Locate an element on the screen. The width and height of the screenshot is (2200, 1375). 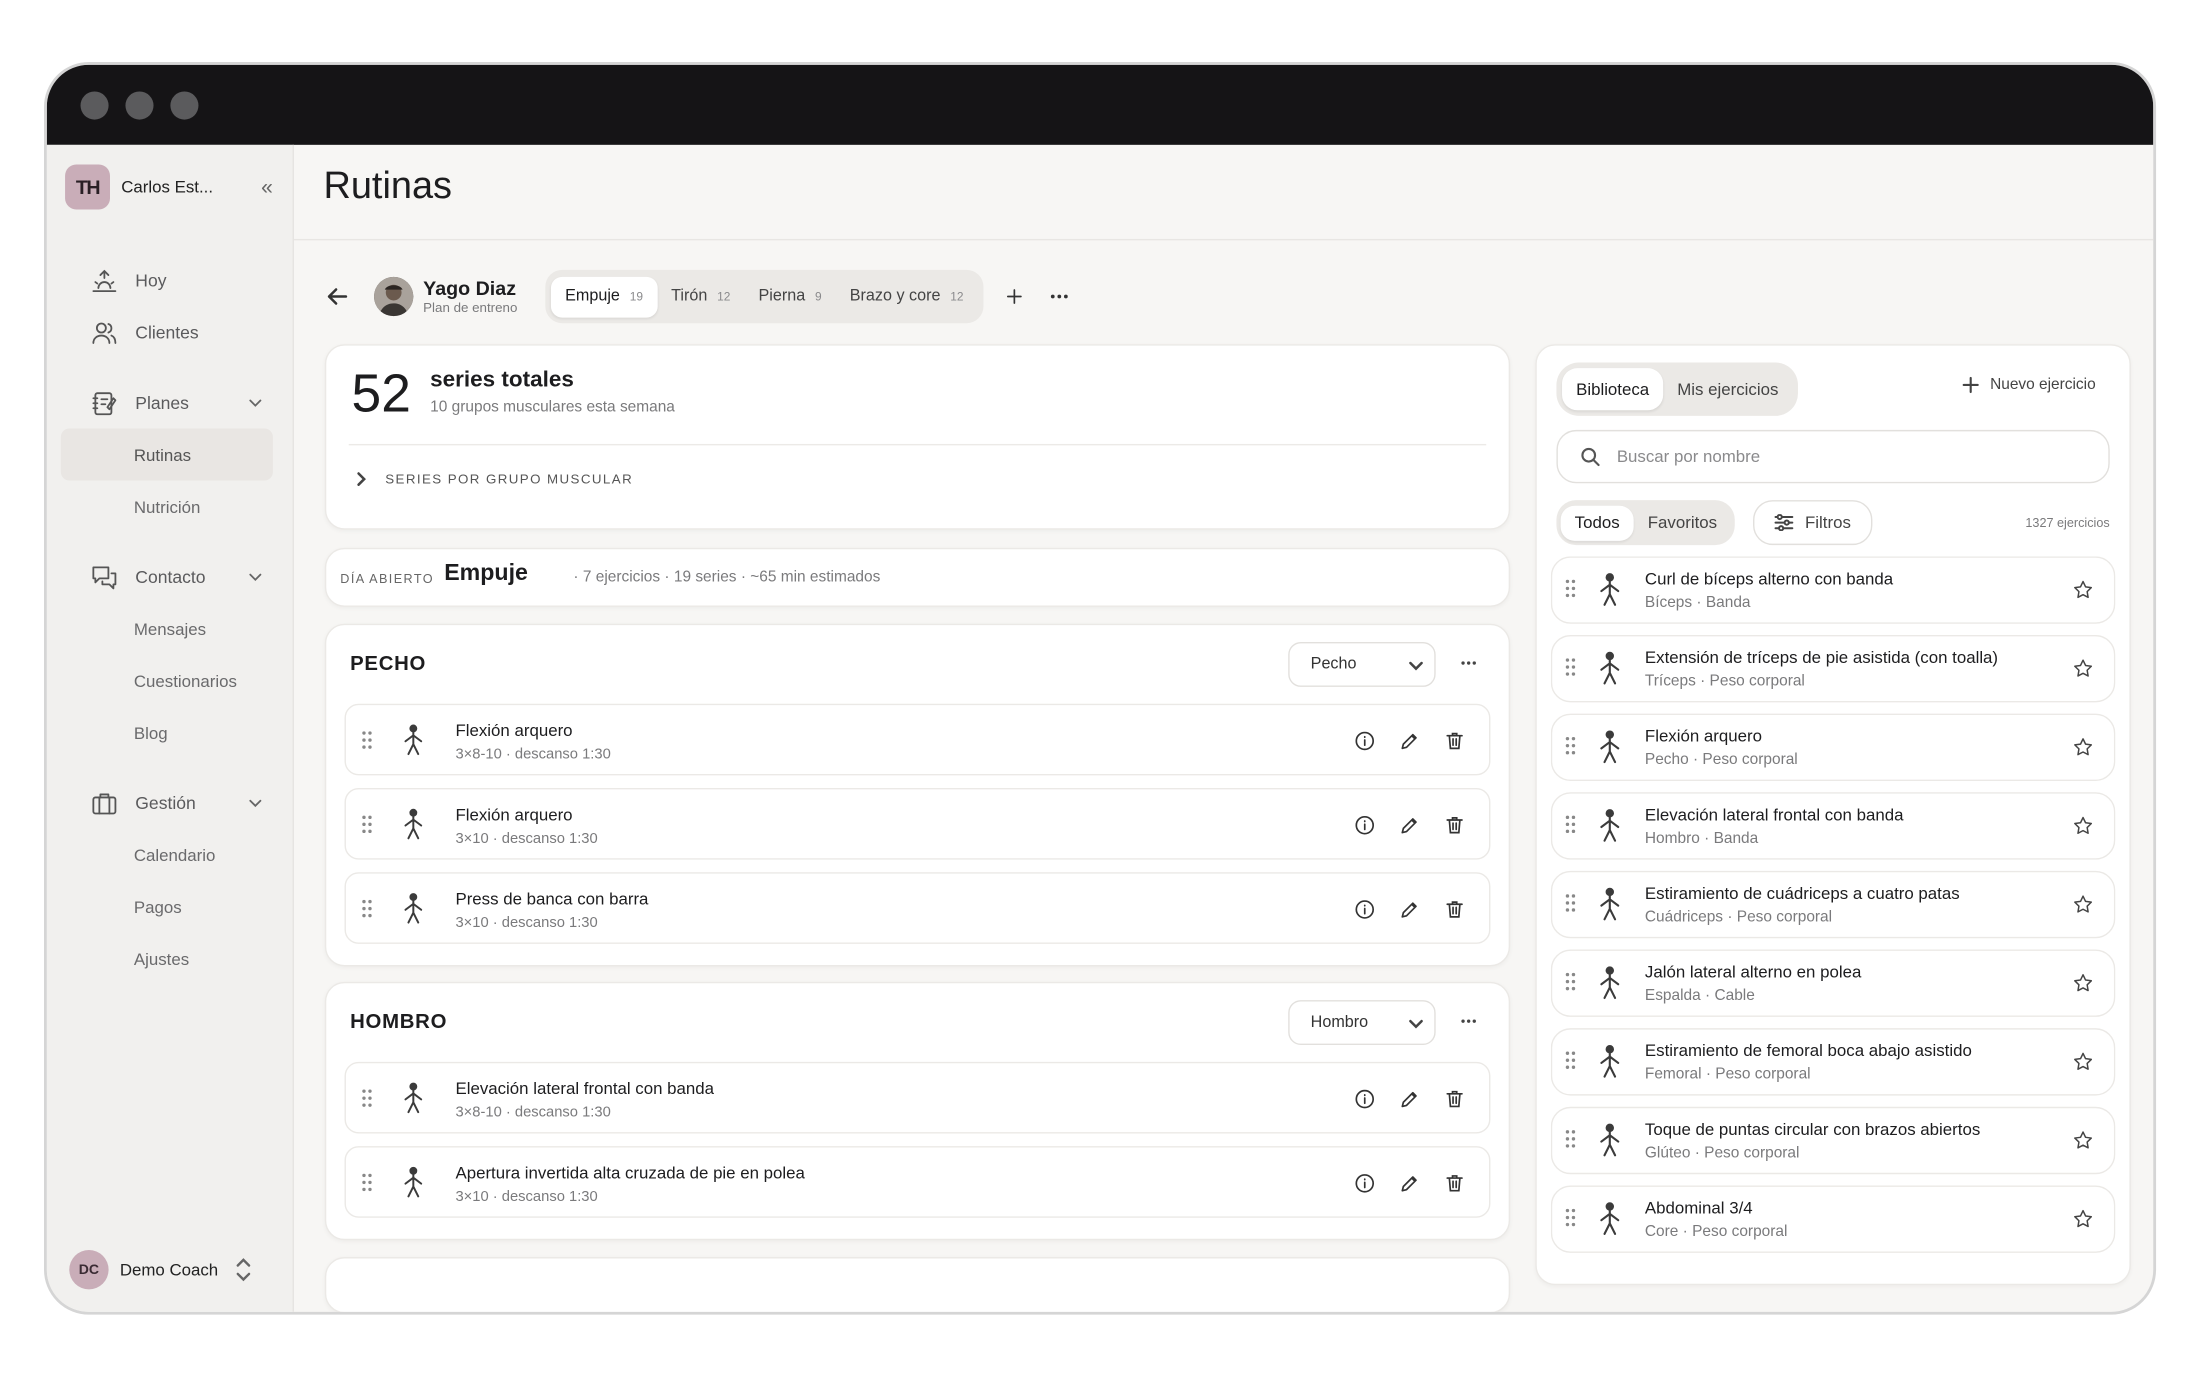
collapse-sidebar-icon: « is located at coordinates (267, 187).